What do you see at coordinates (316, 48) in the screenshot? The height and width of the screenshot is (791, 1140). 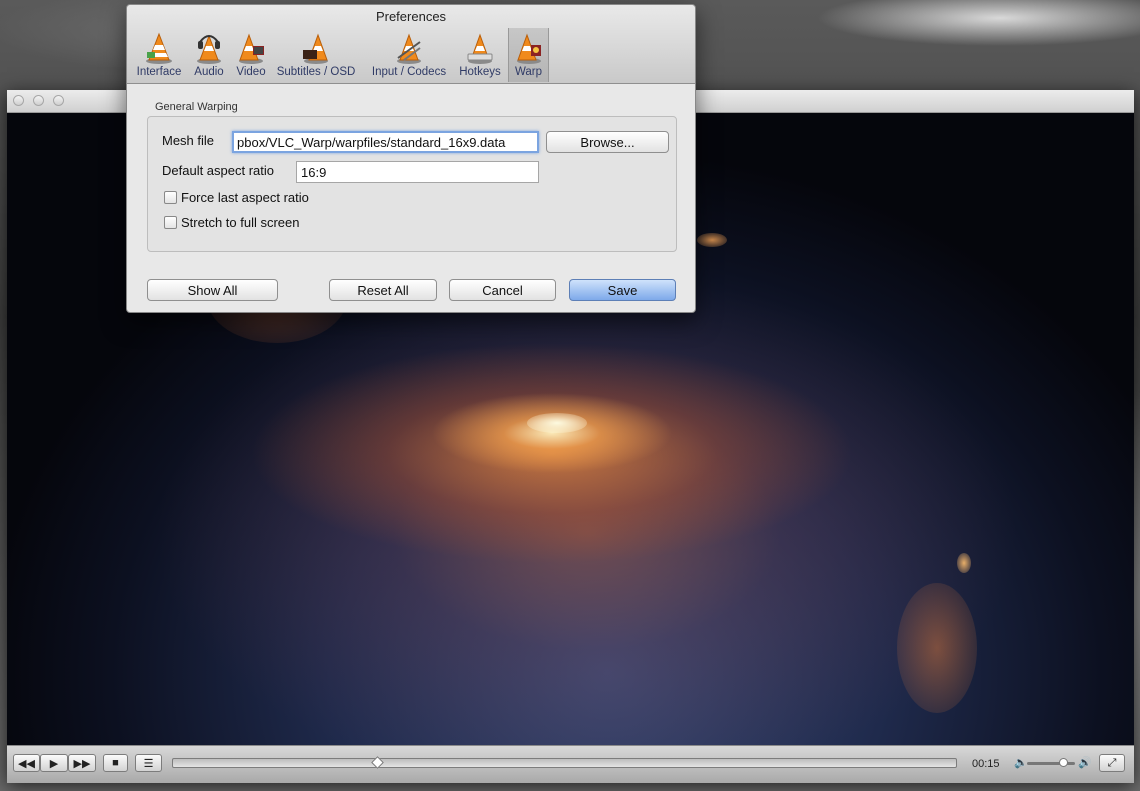 I see `vlc-cone-subtitles-icon` at bounding box center [316, 48].